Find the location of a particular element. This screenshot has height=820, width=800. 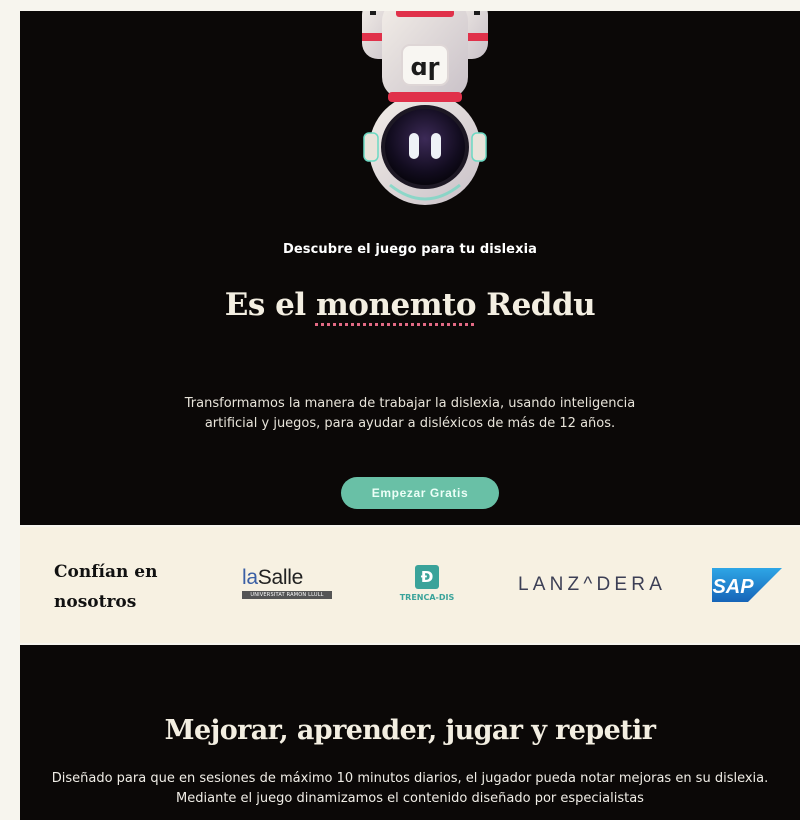

headline-text-before: Es el is located at coordinates (270, 305).